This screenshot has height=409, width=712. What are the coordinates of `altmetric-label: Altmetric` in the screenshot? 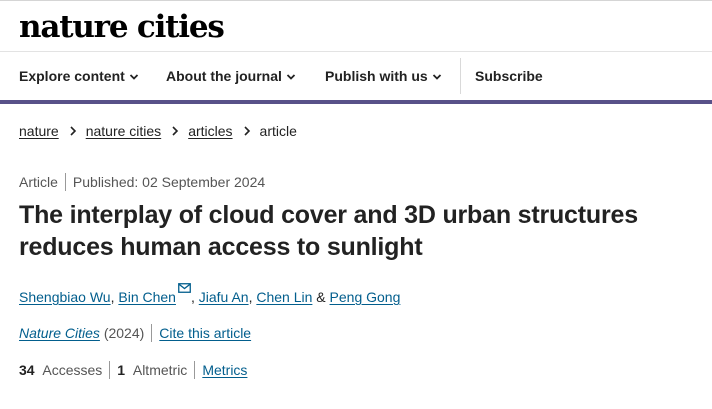 It's located at (160, 370).